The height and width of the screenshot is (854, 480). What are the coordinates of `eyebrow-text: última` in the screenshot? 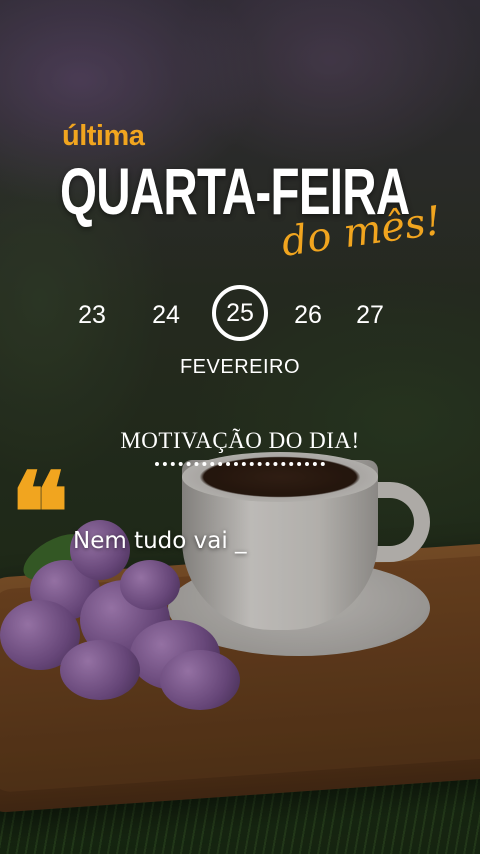 It's located at (103, 136).